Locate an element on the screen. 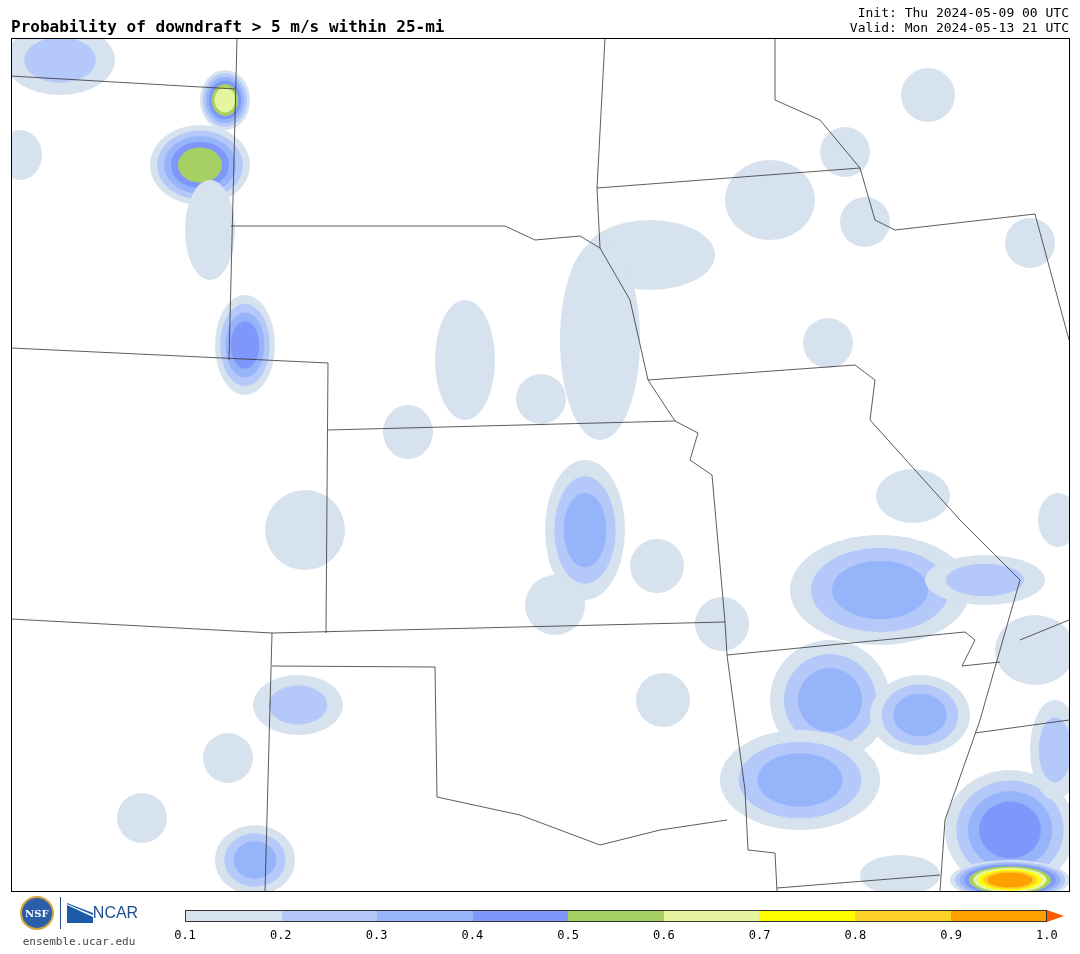  chart-title: Probability of downdraft > 5 m/s within 25-mi is located at coordinates (228, 27).